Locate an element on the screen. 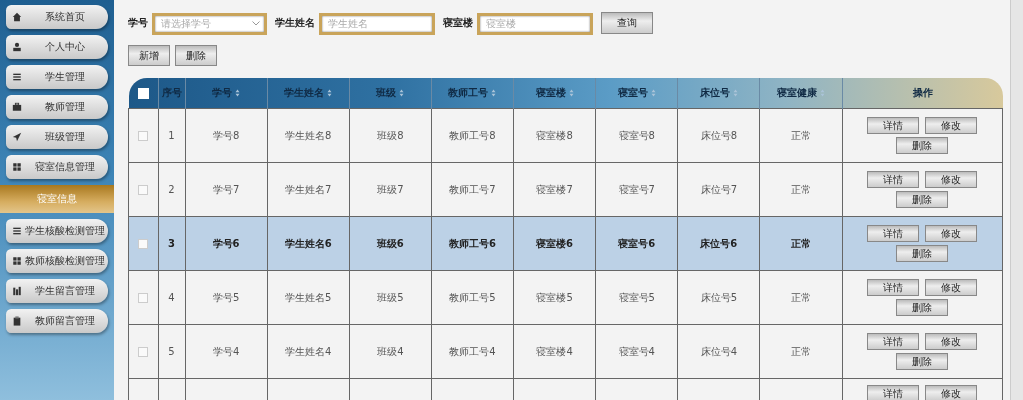  table-cell: 寝室号5 is located at coordinates (636, 297).